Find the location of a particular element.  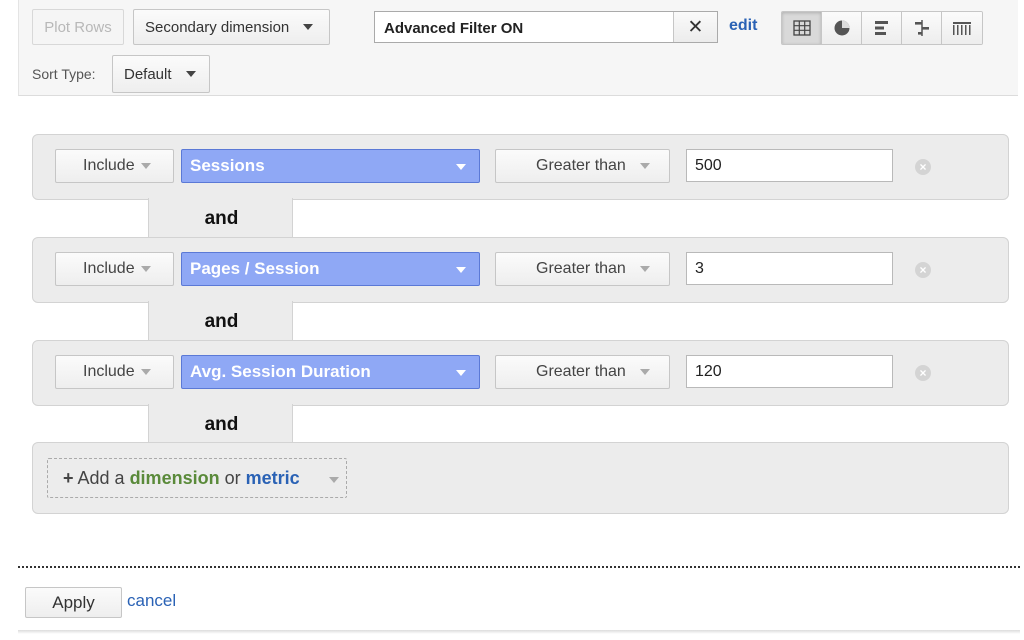

plus-icon: + is located at coordinates (68, 477).